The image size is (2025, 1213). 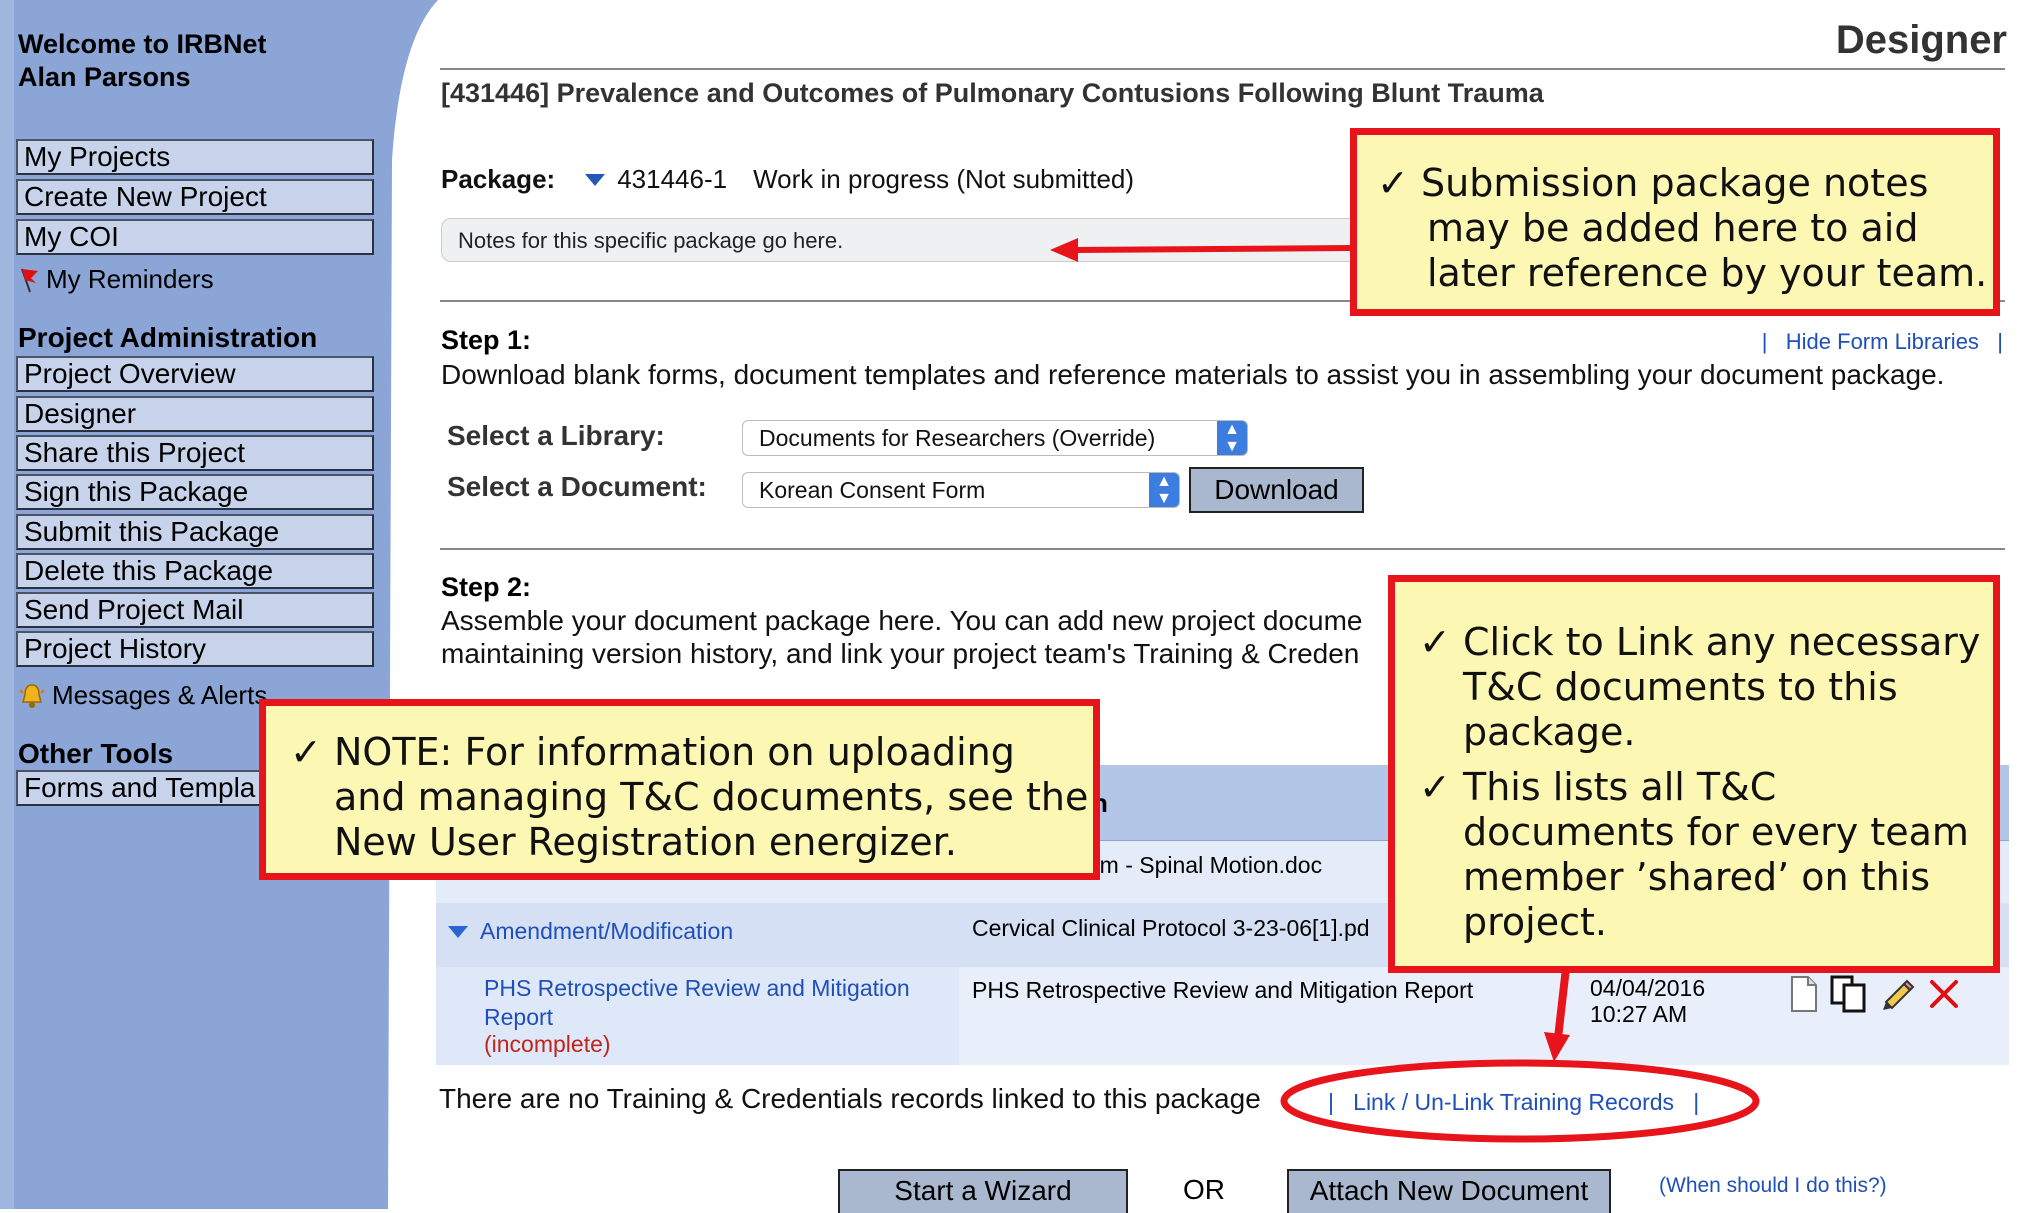 I want to click on callout-line: Click to Link any necessary, so click(x=1722, y=642).